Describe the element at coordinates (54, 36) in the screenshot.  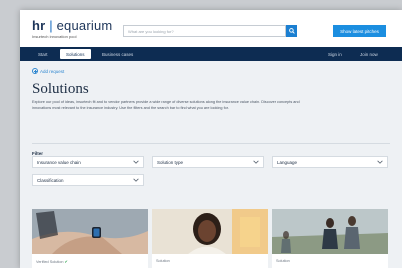
I see `logo-tagline: Insurtech innovation pool` at that location.